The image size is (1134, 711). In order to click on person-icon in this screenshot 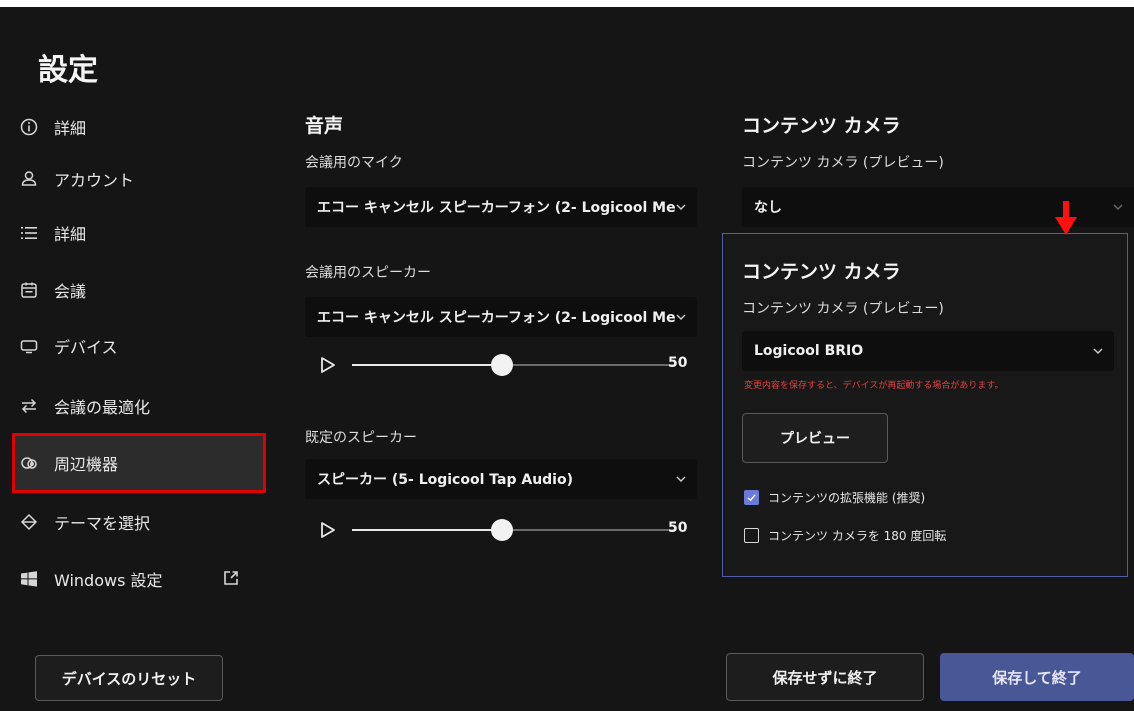, I will do `click(29, 179)`.